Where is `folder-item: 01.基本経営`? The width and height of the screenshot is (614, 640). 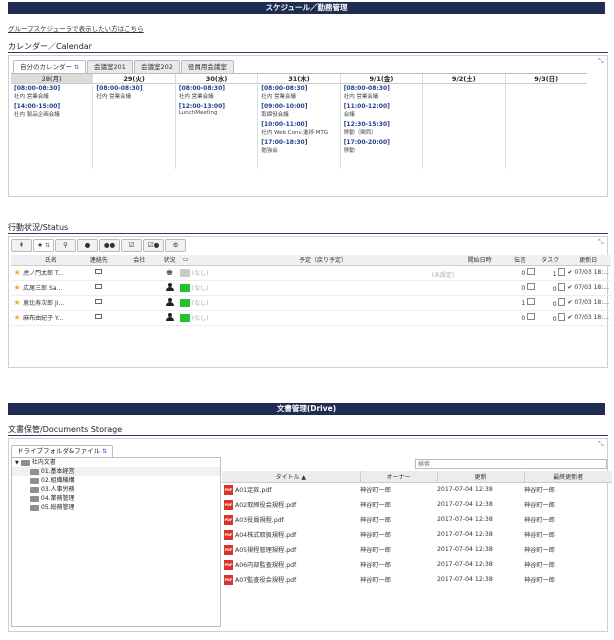 folder-item: 01.基本経営 is located at coordinates (116, 471).